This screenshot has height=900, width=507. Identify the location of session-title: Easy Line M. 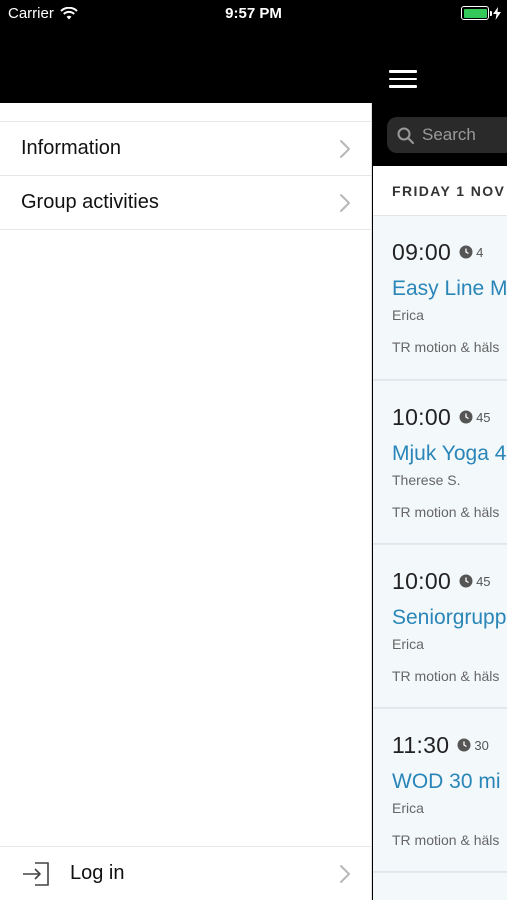
(449, 289).